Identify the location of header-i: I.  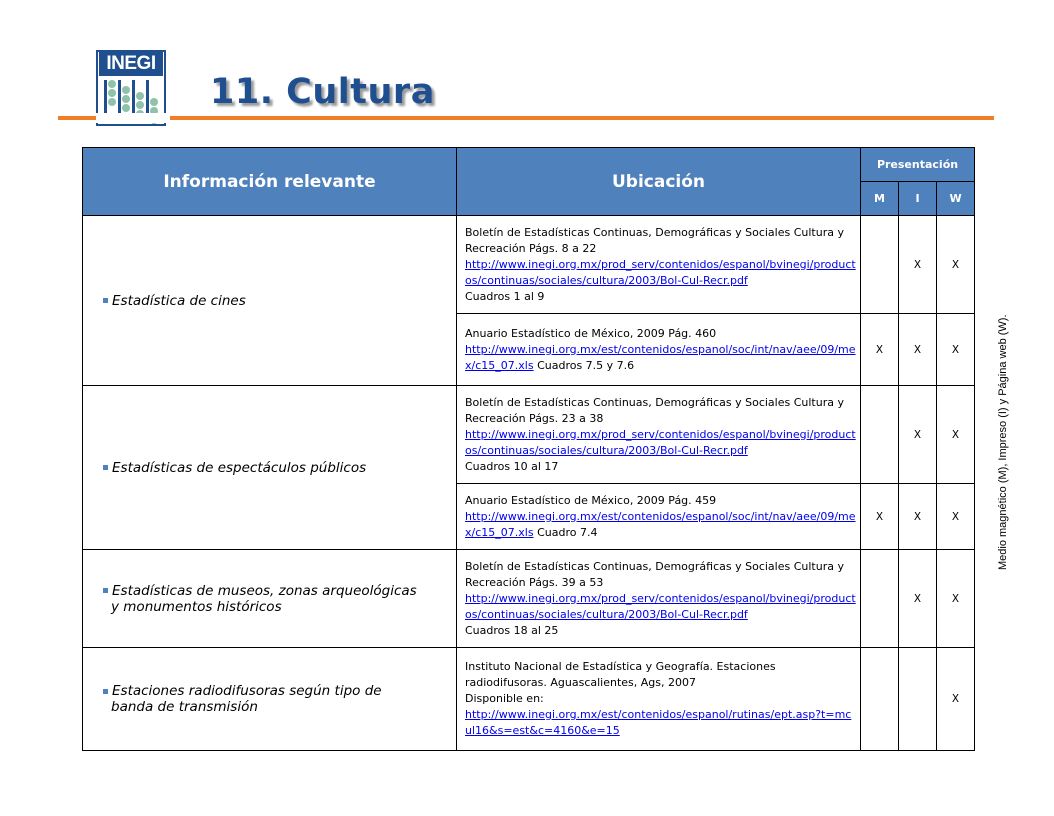
(917, 198).